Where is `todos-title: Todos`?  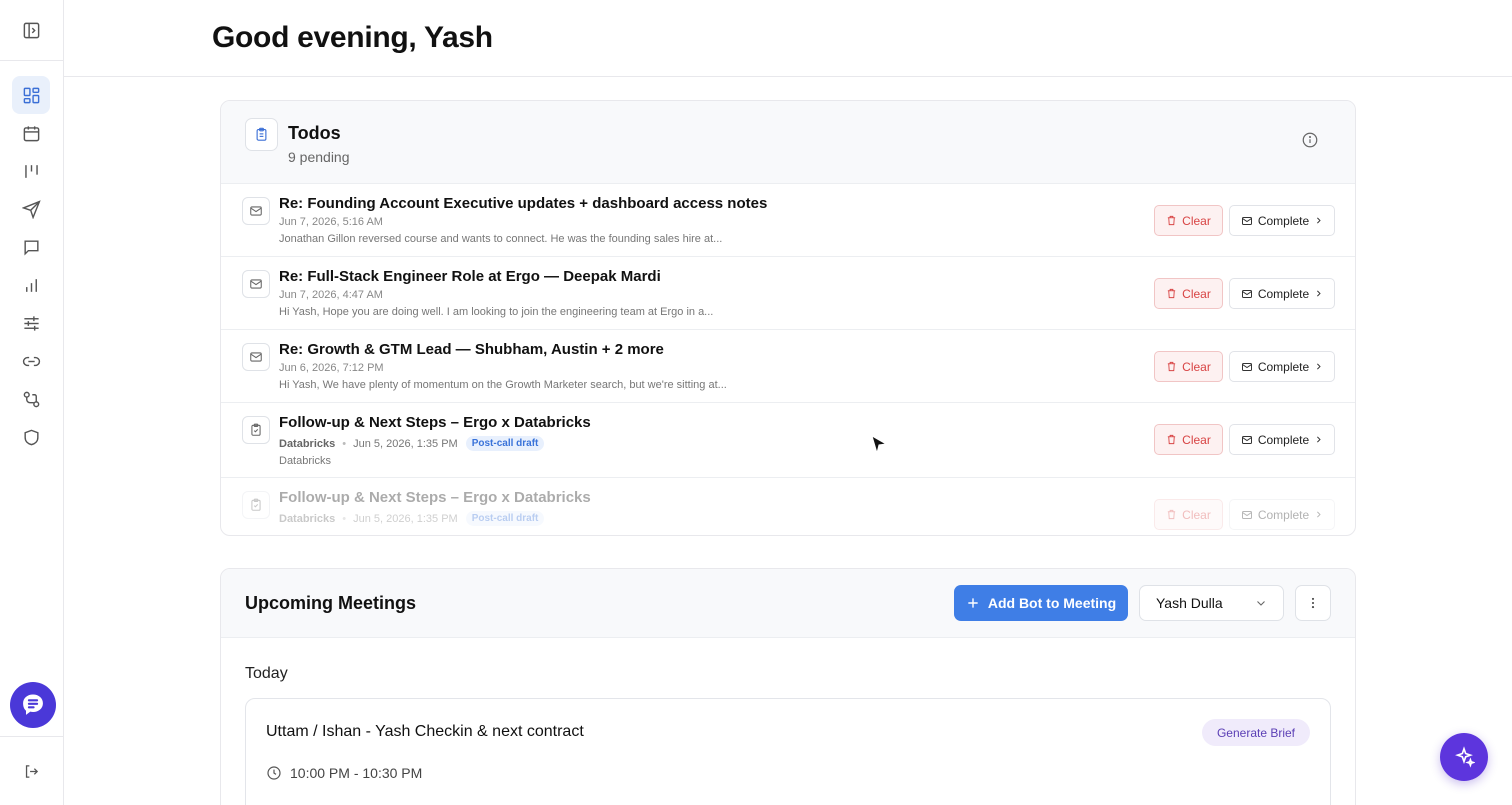 todos-title: Todos is located at coordinates (314, 133).